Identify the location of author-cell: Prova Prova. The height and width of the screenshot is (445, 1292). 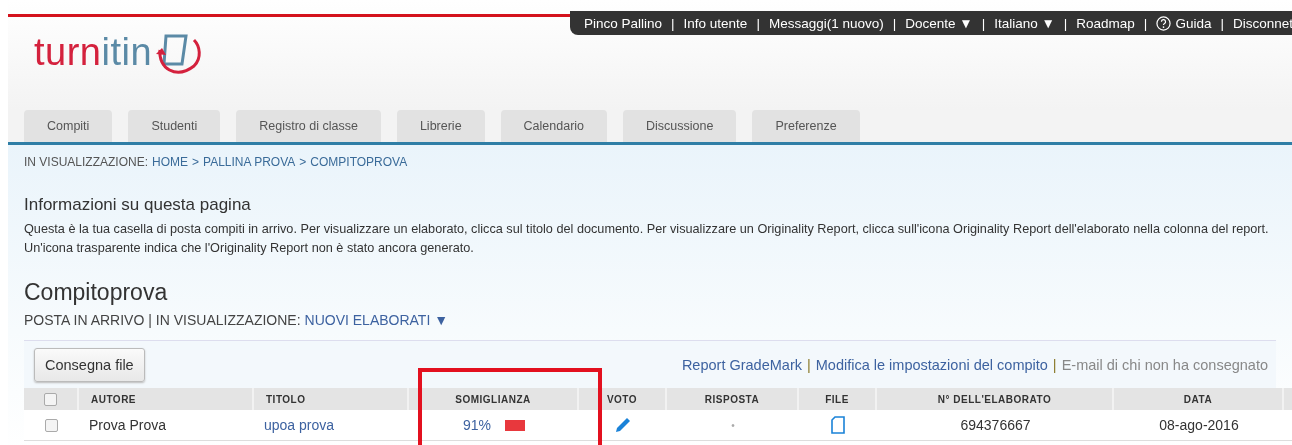
(128, 425).